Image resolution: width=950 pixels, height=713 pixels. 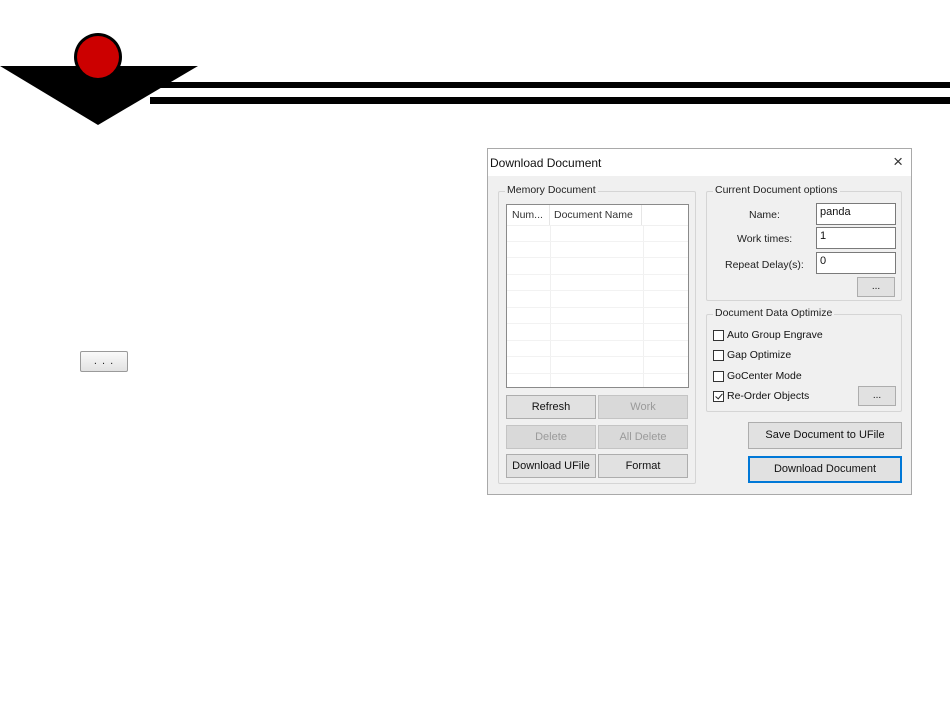 What do you see at coordinates (699, 162) in the screenshot?
I see `title-bar: Download Document ×` at bounding box center [699, 162].